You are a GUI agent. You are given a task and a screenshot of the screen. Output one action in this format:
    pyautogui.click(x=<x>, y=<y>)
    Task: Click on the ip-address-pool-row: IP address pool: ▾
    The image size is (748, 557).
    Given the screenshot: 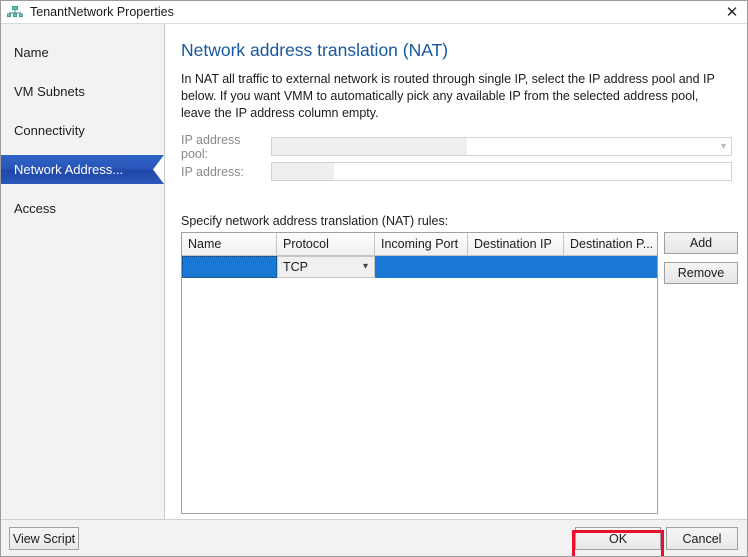 What is the action you would take?
    pyautogui.click(x=456, y=147)
    